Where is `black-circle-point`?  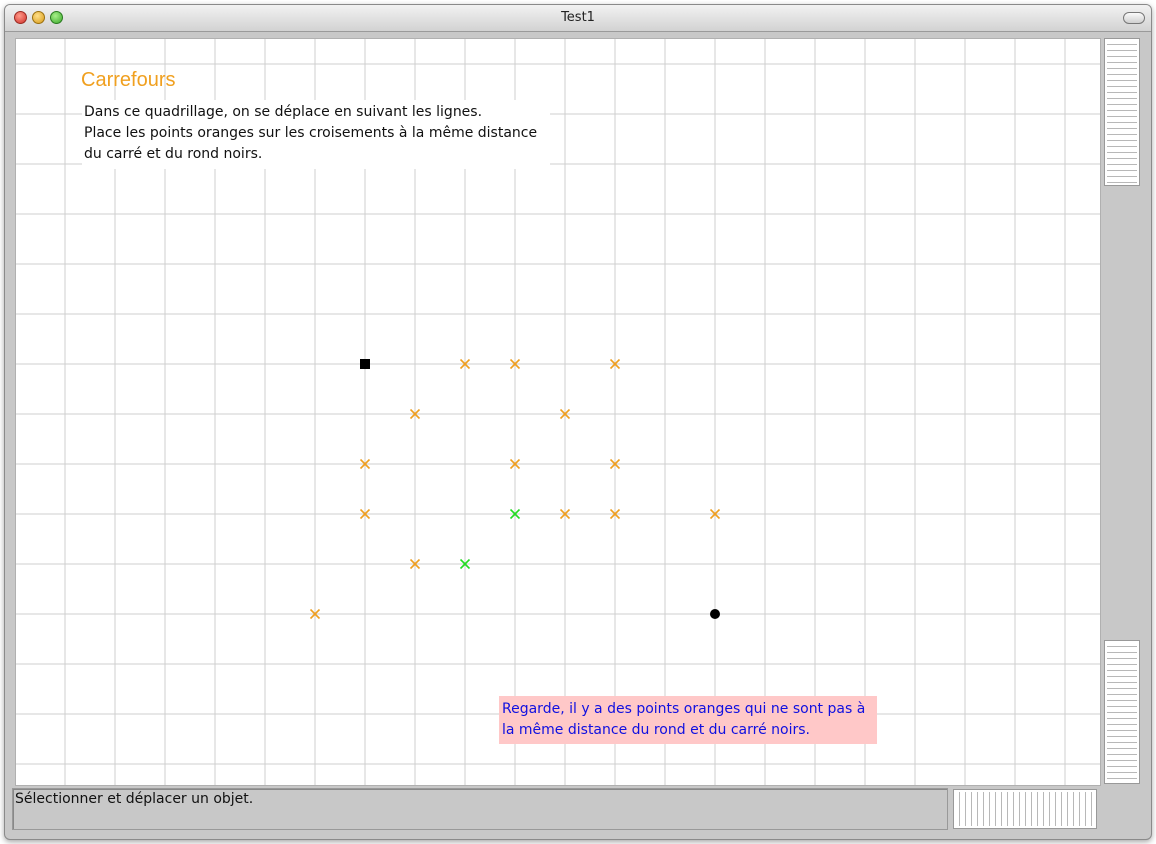 black-circle-point is located at coordinates (715, 614).